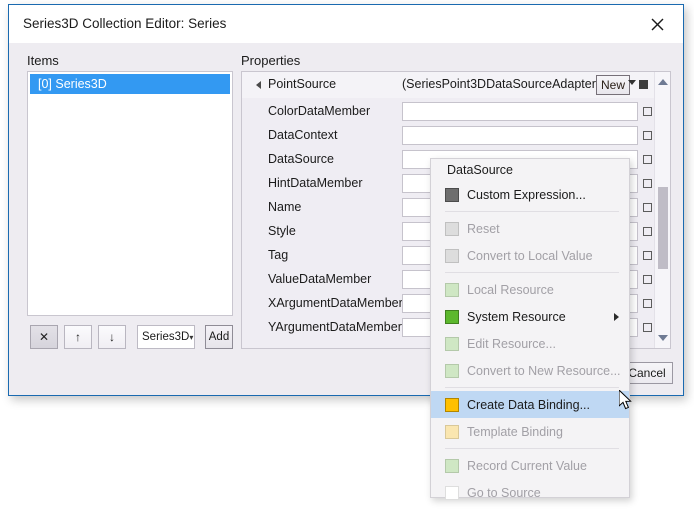 Image resolution: width=694 pixels, height=514 pixels. Describe the element at coordinates (301, 159) in the screenshot. I see `property-name: DataSource` at that location.